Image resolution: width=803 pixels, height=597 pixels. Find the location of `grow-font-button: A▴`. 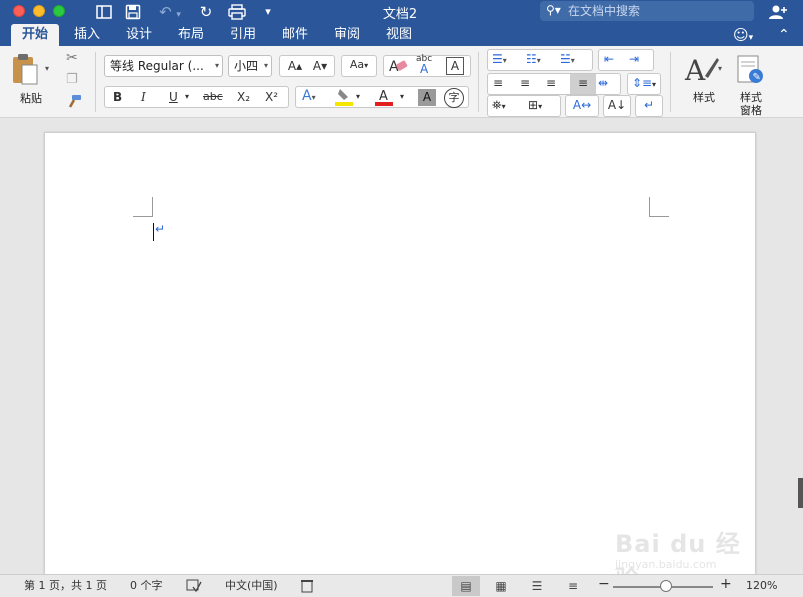

grow-font-button: A▴ is located at coordinates (295, 66).